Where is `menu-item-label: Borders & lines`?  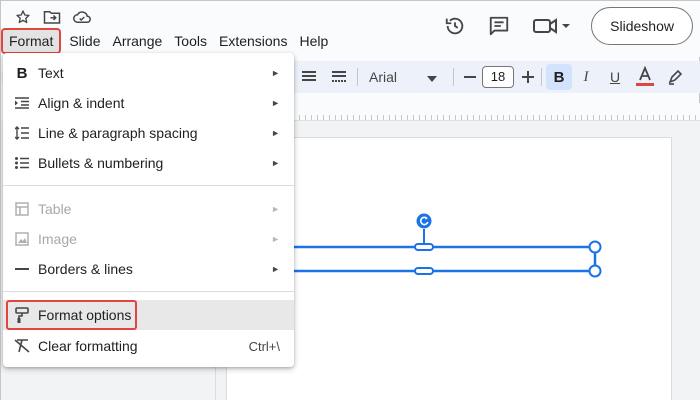
menu-item-label: Borders & lines is located at coordinates (85, 269).